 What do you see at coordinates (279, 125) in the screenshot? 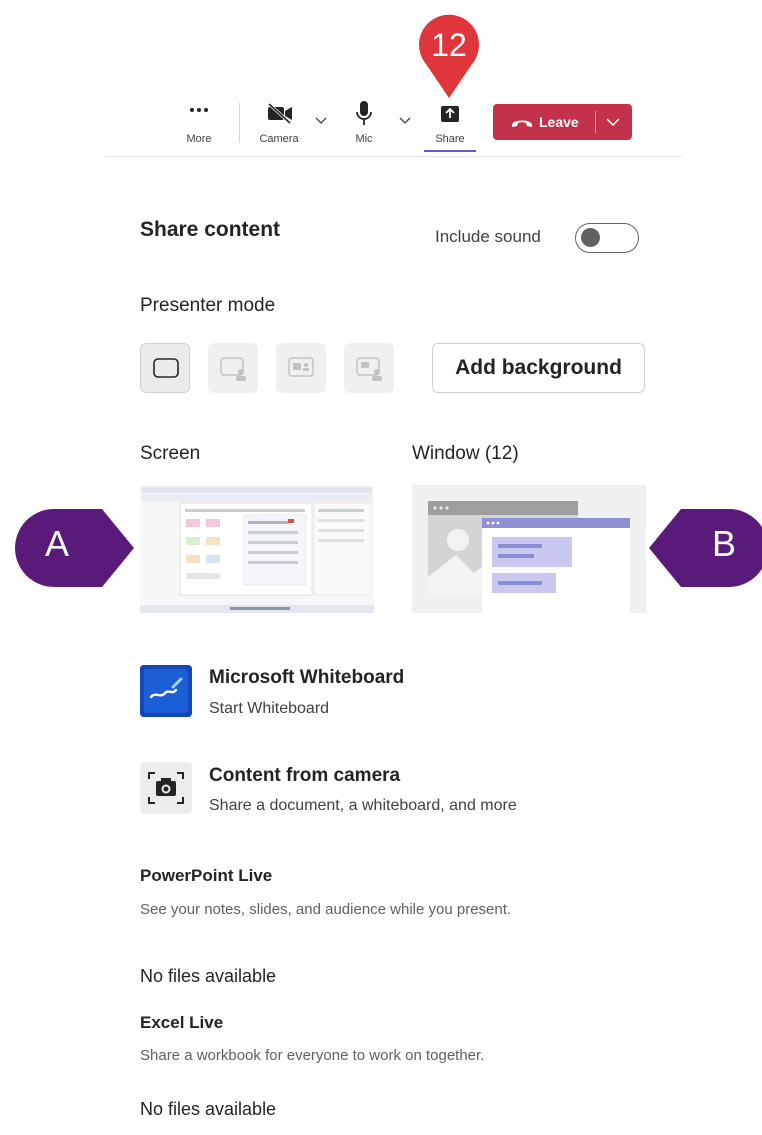
I see `camera-button: Camera` at bounding box center [279, 125].